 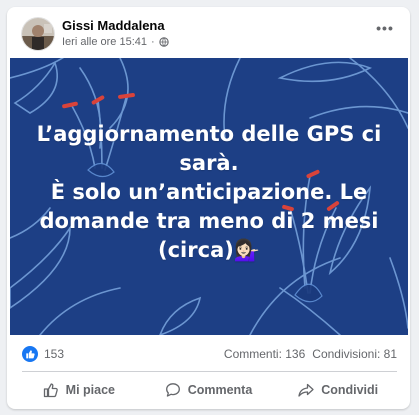 What do you see at coordinates (54, 354) in the screenshot?
I see `reactions-count: 153` at bounding box center [54, 354].